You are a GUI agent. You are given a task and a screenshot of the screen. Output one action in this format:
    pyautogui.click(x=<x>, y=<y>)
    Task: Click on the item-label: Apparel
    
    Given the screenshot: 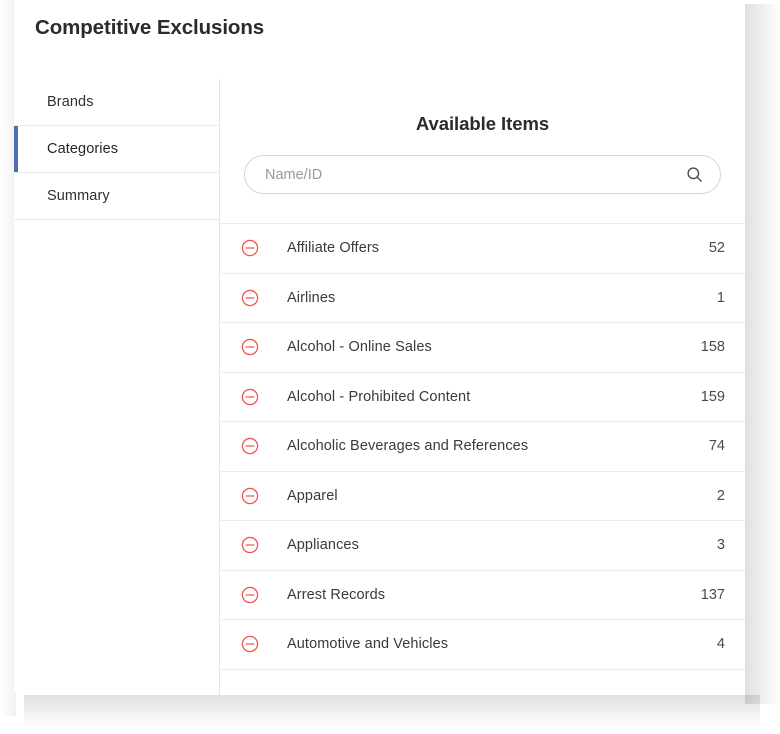 What is the action you would take?
    pyautogui.click(x=312, y=495)
    